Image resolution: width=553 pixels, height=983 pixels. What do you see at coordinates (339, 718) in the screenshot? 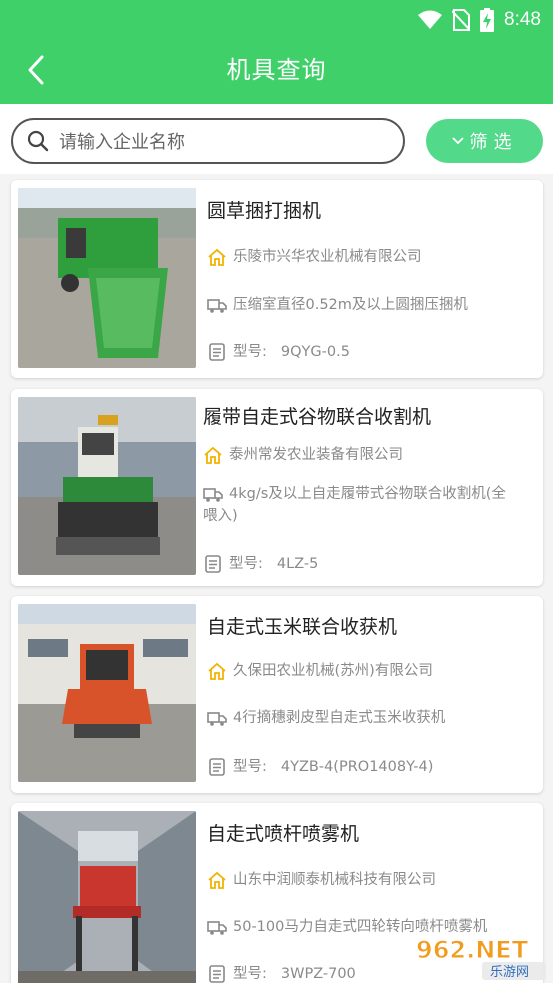
I see `item-desc: 4行摘穗剥皮型自走式玉米收获机` at bounding box center [339, 718].